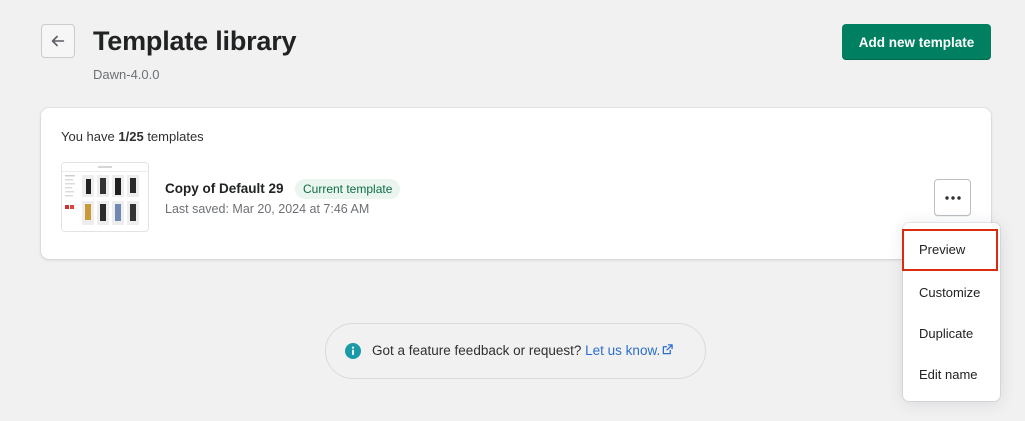  I want to click on add-new-template-button: Add new template, so click(916, 42).